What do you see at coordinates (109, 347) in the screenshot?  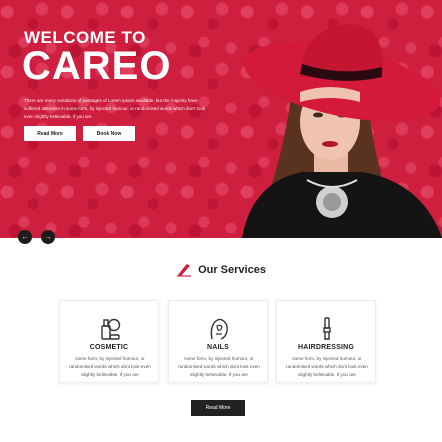 I see `service-card-title: COSMETIC` at bounding box center [109, 347].